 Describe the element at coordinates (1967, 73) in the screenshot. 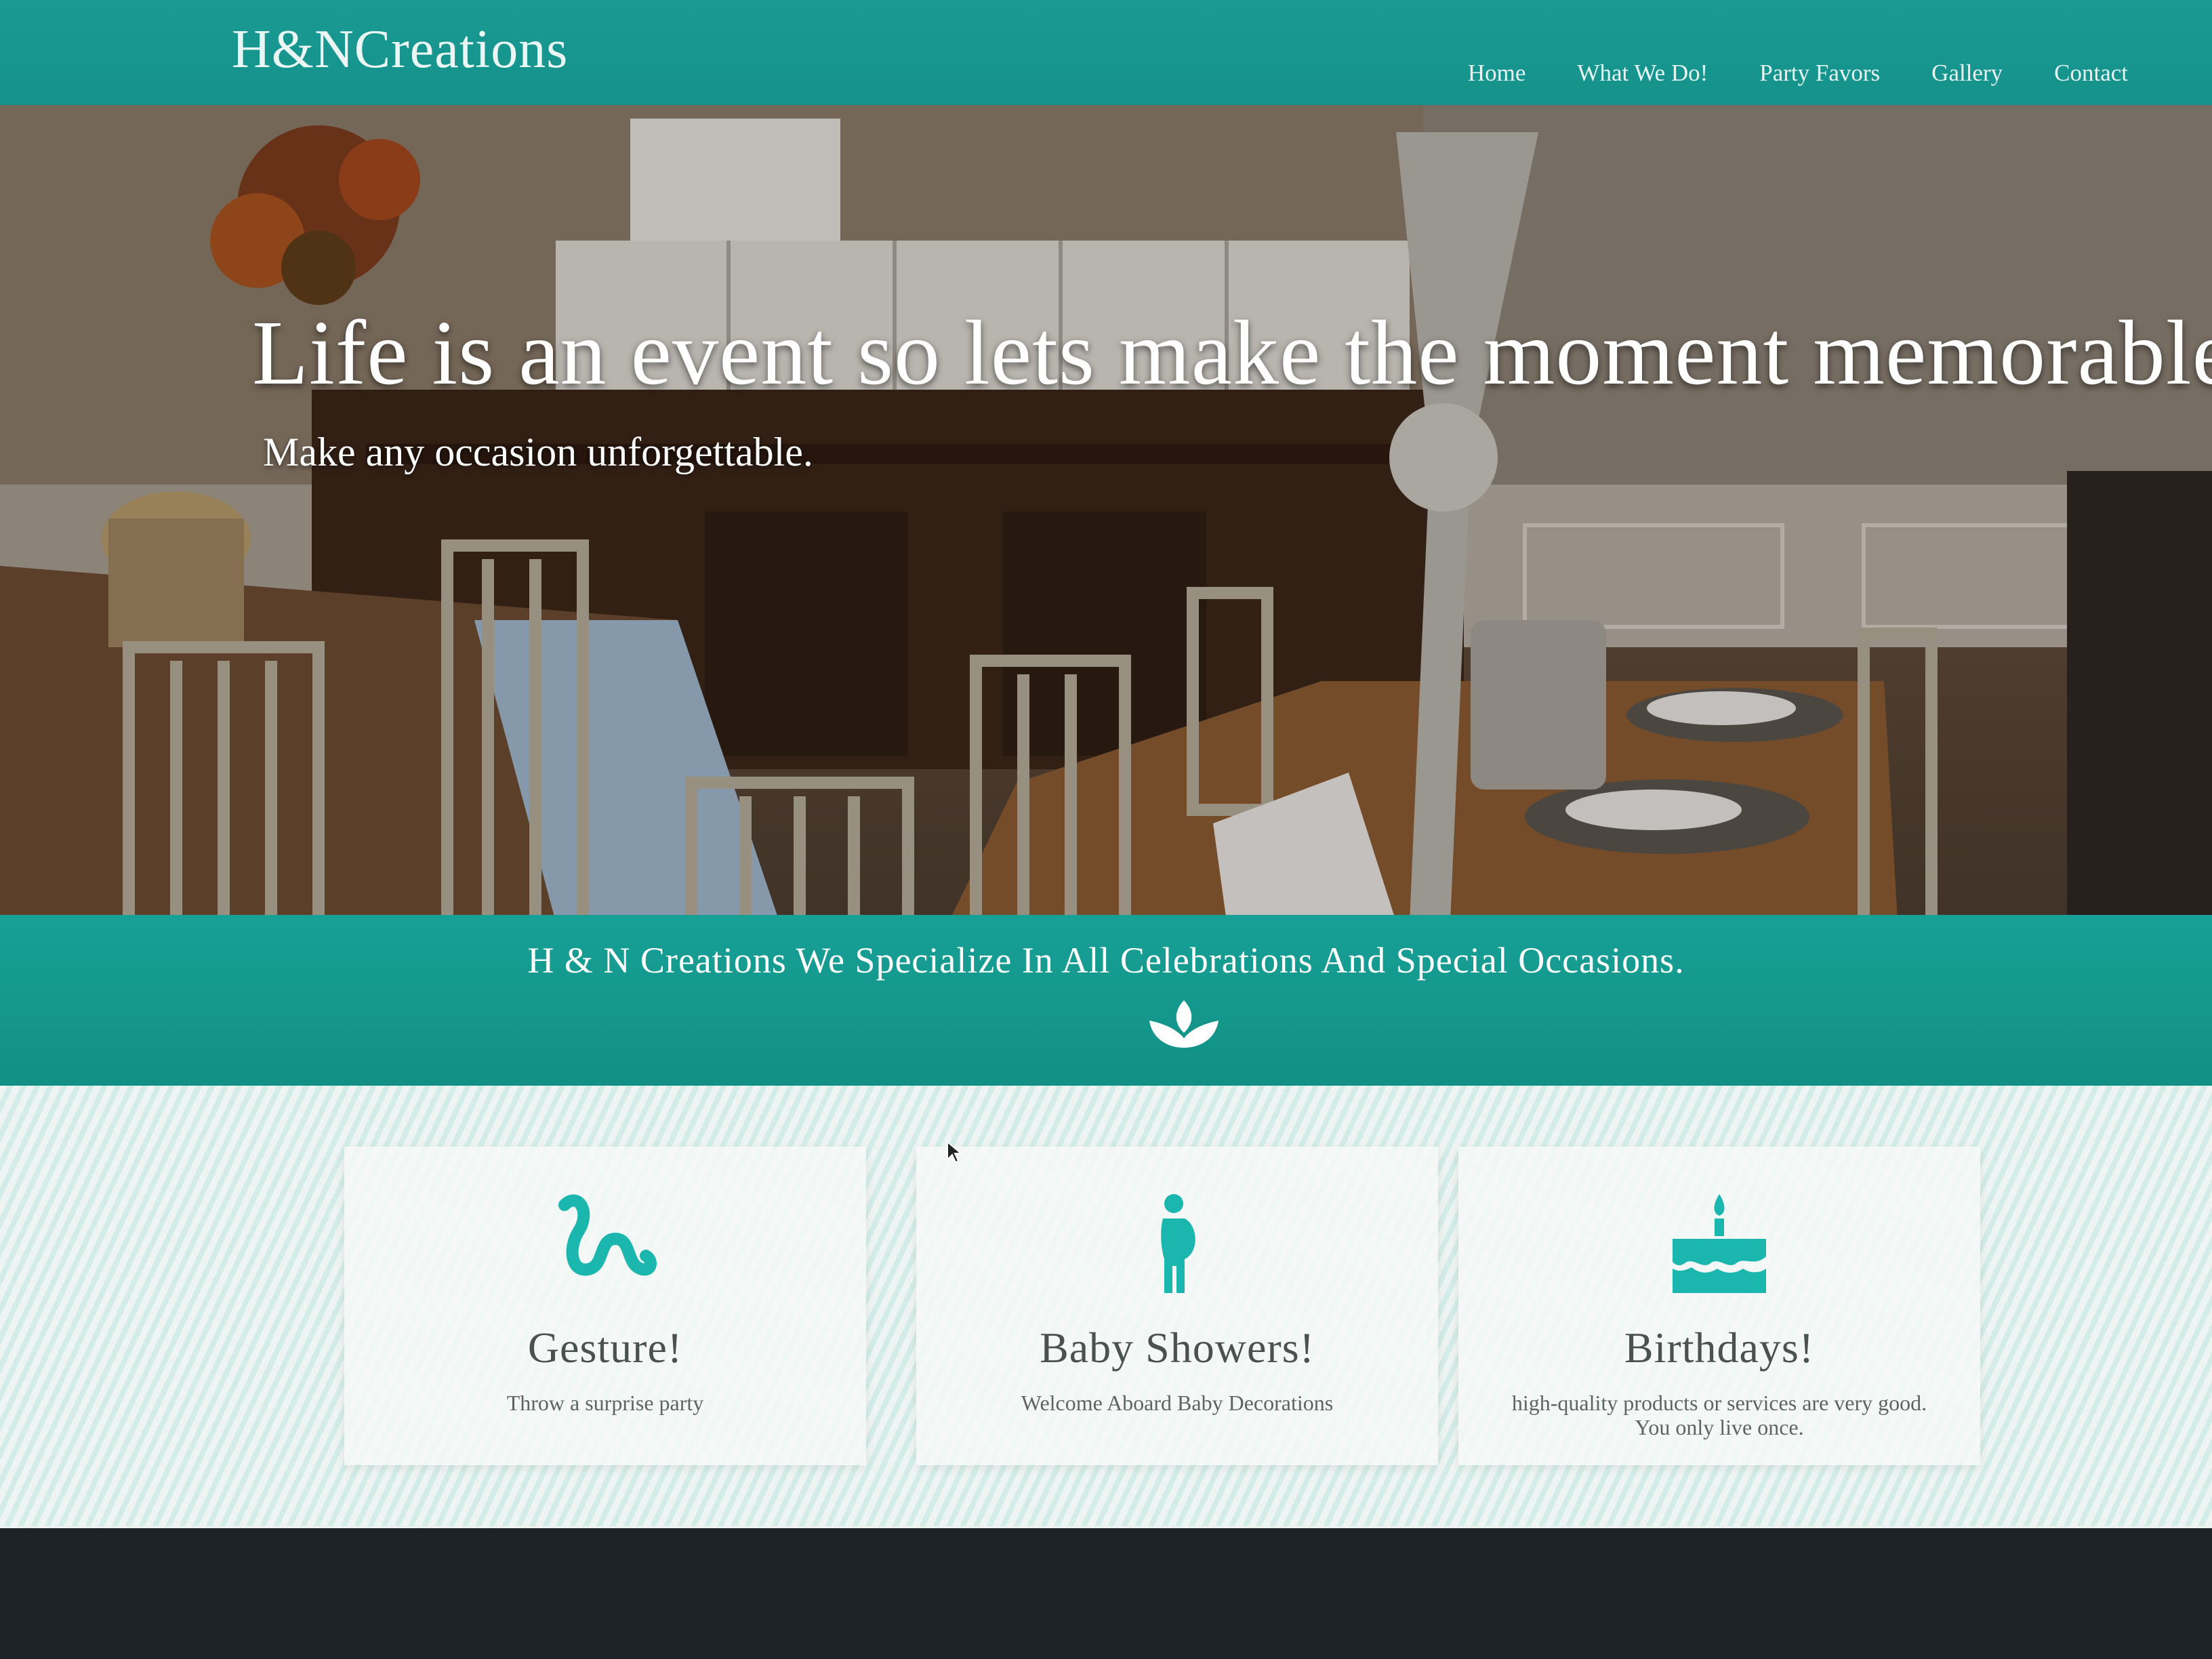

I see `nav-link-gallery: Gallery` at that location.